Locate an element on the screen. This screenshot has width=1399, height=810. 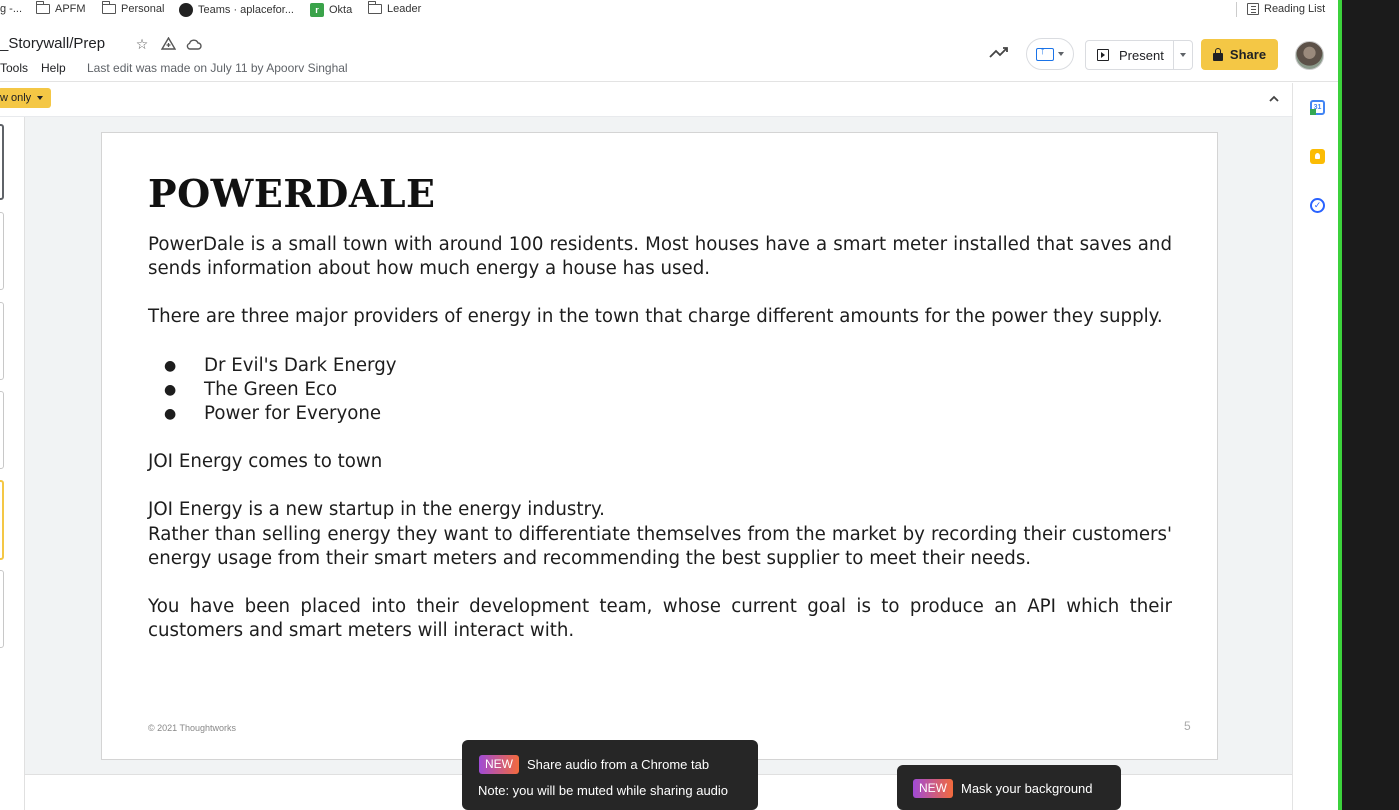
bookmark-label: APFM is located at coordinates (70, 9).